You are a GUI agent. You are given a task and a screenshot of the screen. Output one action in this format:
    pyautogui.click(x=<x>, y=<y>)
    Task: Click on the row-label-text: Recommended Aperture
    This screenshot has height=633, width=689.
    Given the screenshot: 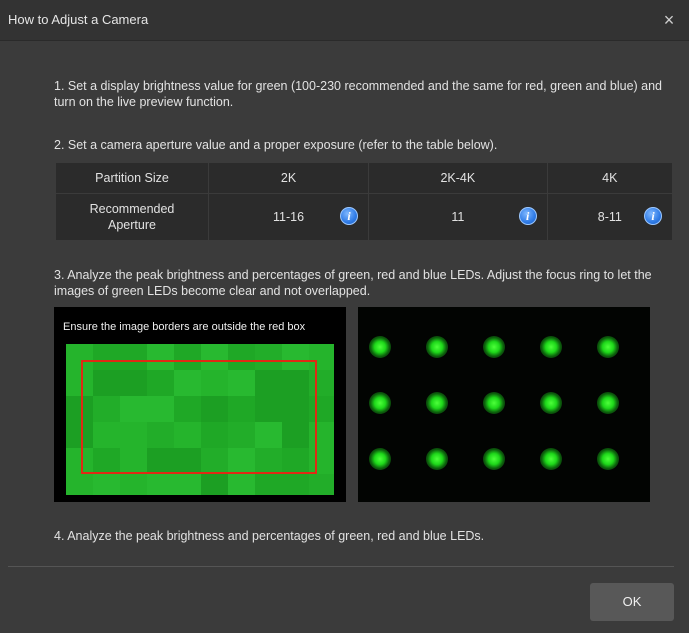 What is the action you would take?
    pyautogui.click(x=132, y=217)
    